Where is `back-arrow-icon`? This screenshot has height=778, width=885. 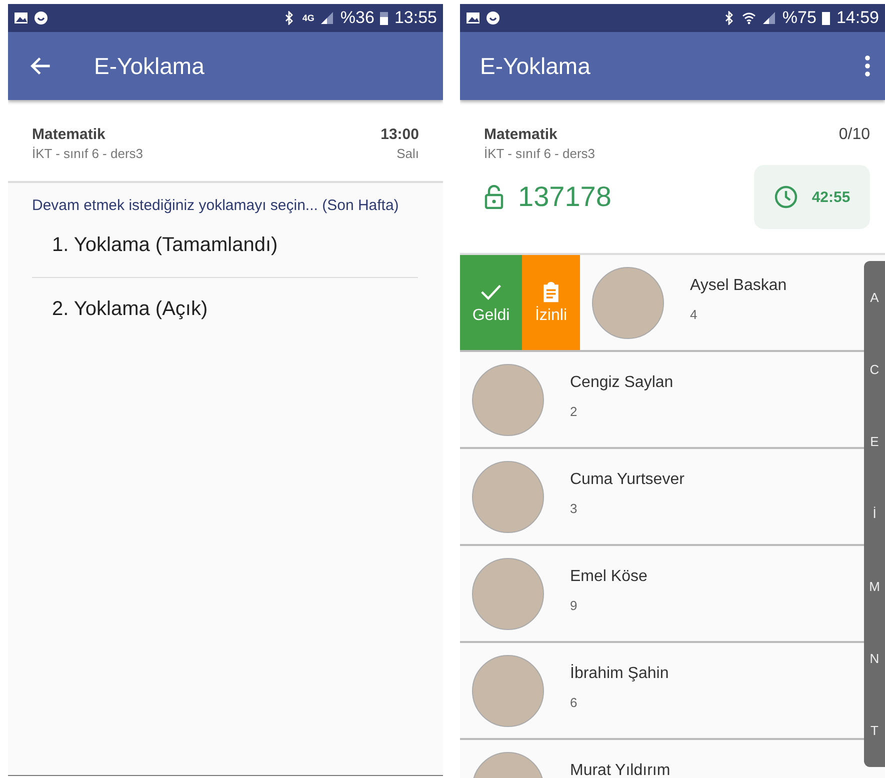 back-arrow-icon is located at coordinates (41, 66).